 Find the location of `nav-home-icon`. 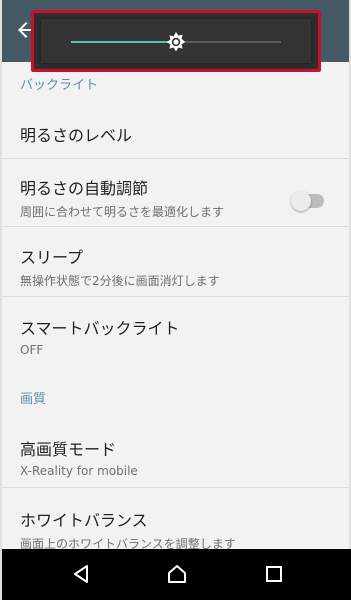

nav-home-icon is located at coordinates (177, 574).